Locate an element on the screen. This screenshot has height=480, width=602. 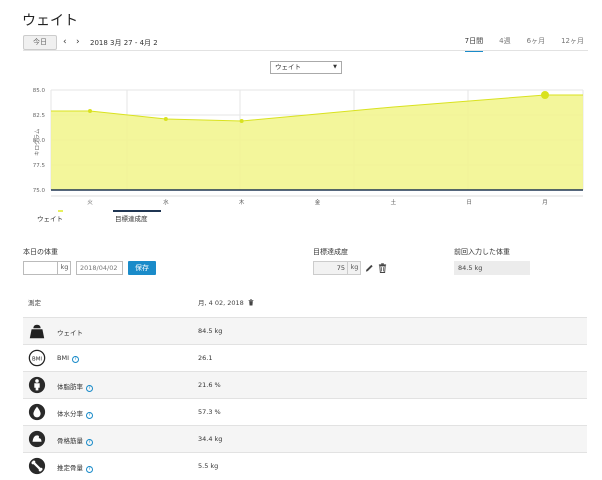
table-row: 推定骨量? 5.5 kg is located at coordinates (305, 465).